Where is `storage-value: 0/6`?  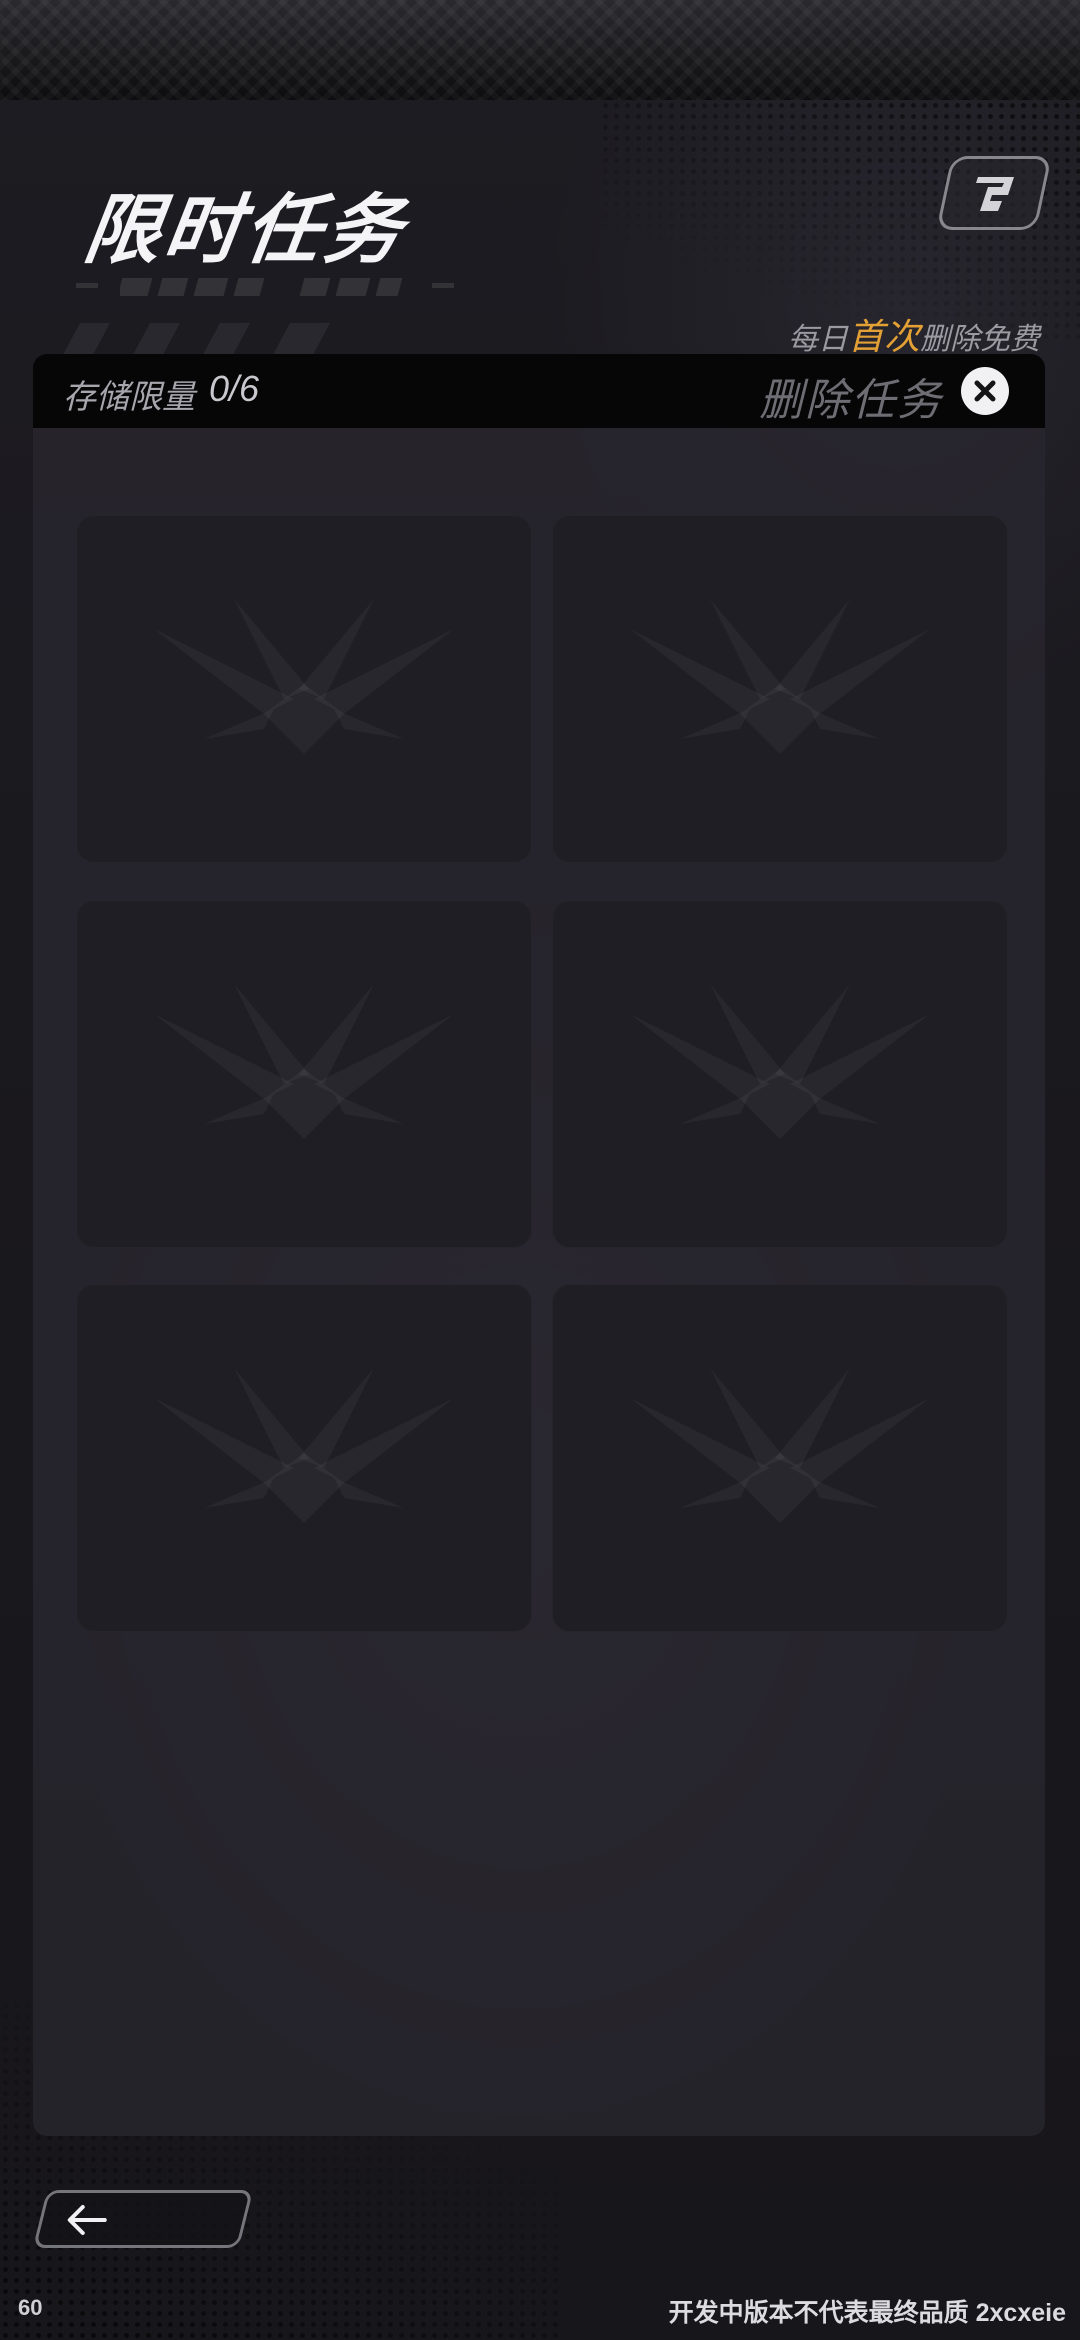
storage-value: 0/6 is located at coordinates (234, 388).